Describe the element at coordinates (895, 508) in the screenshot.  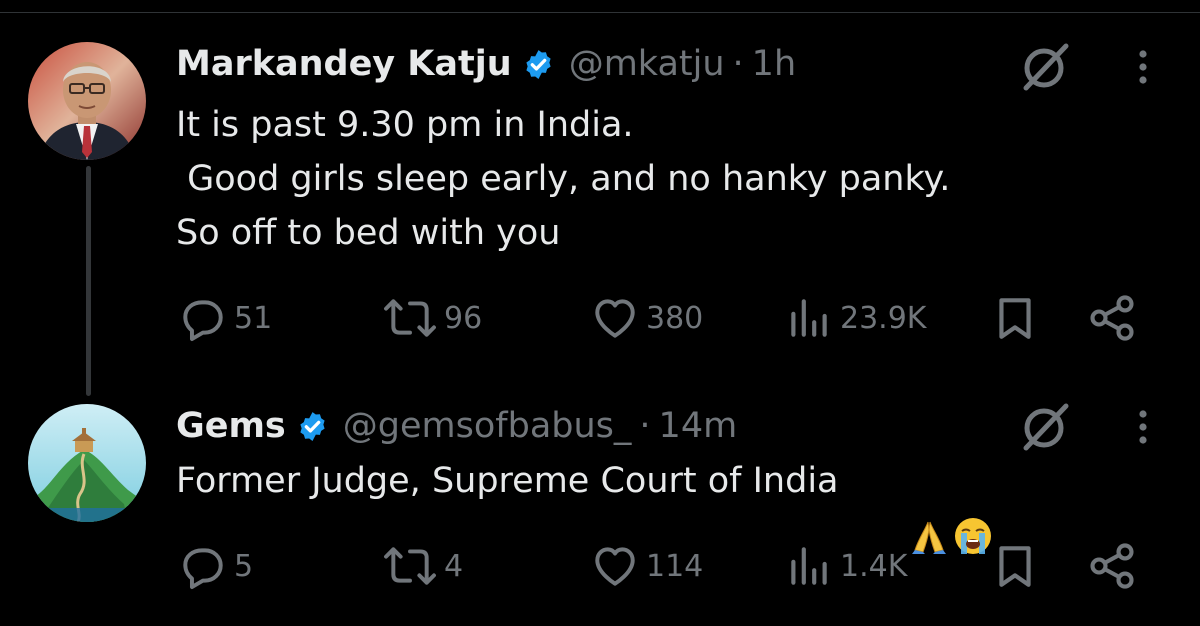
I see `folded-hands-emoji-icon` at that location.